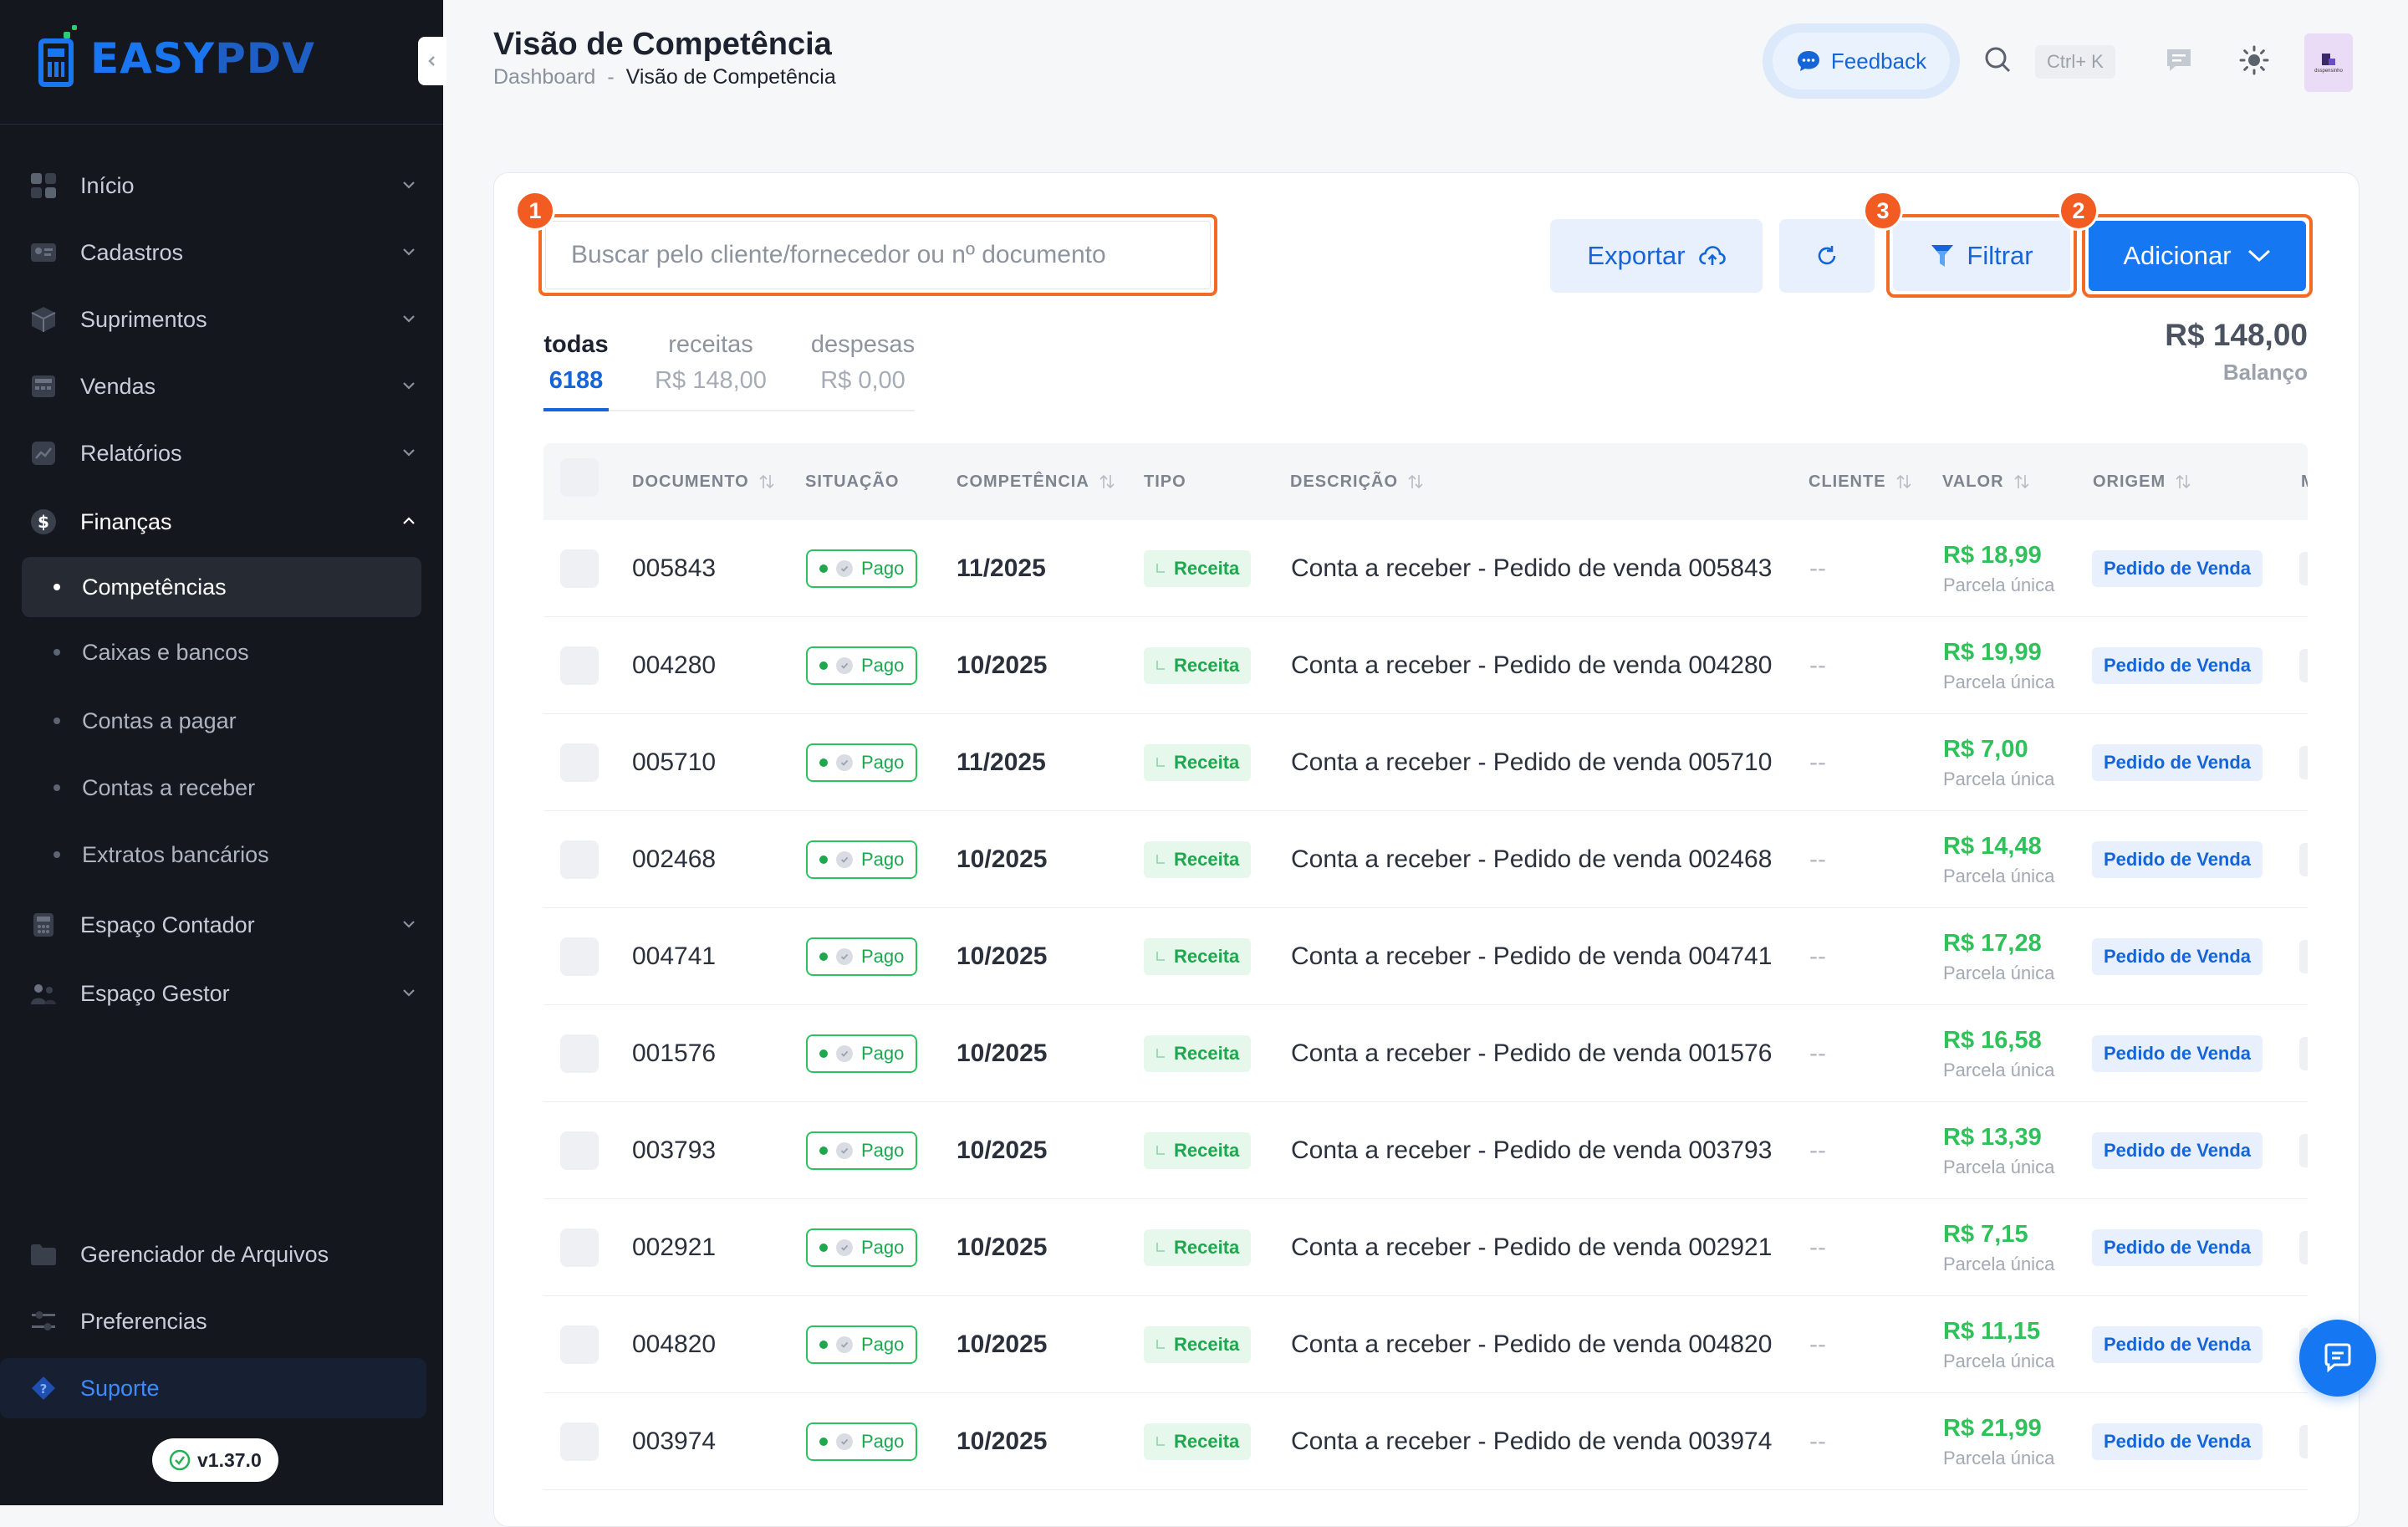  What do you see at coordinates (1358, 482) in the screenshot?
I see `column-header-descricao: DESCRIÇÃO` at bounding box center [1358, 482].